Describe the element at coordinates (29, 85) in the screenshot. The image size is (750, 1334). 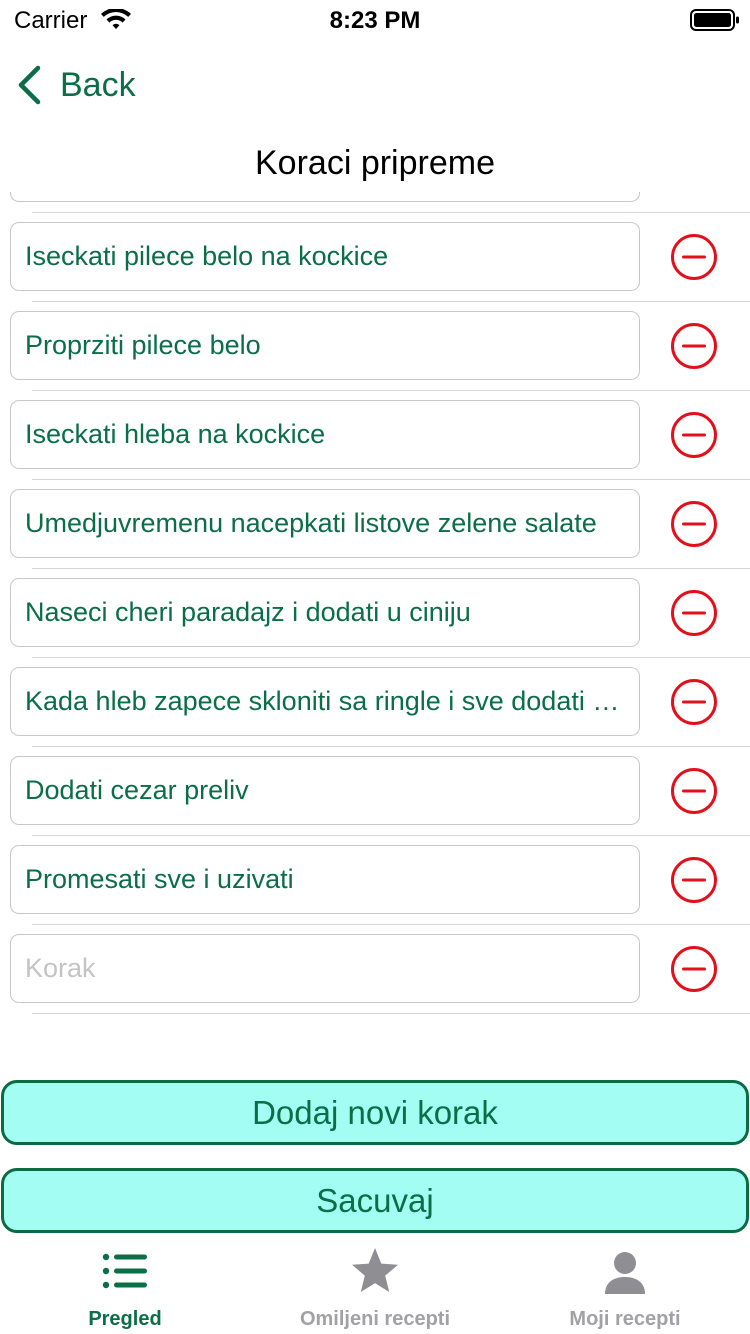
I see `chevron-left-icon` at that location.